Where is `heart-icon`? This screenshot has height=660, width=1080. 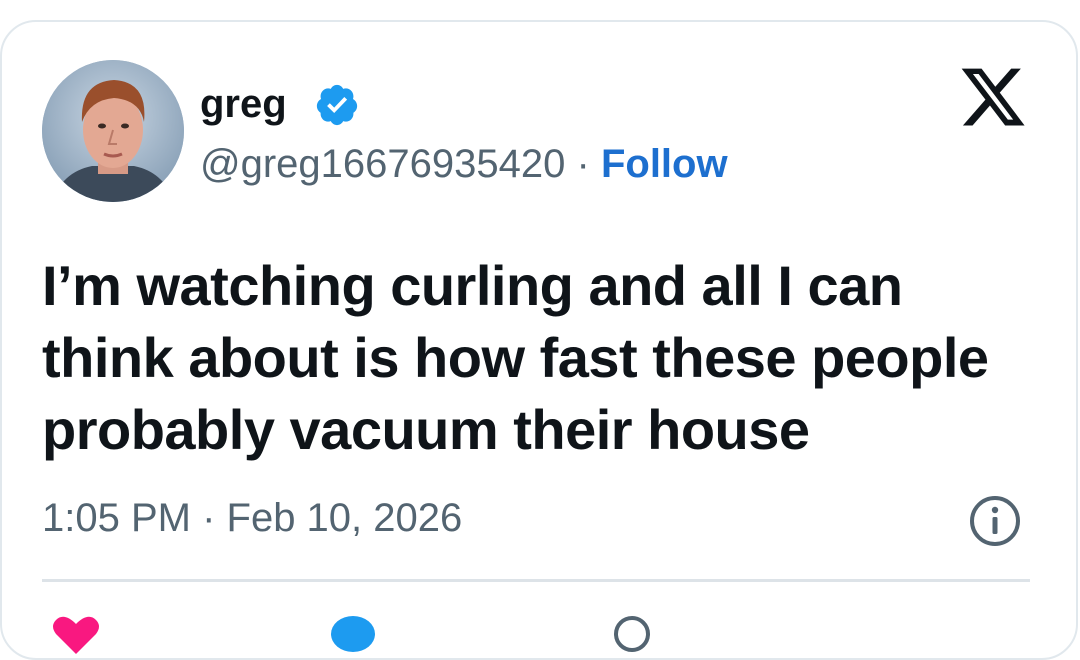 heart-icon is located at coordinates (76, 634).